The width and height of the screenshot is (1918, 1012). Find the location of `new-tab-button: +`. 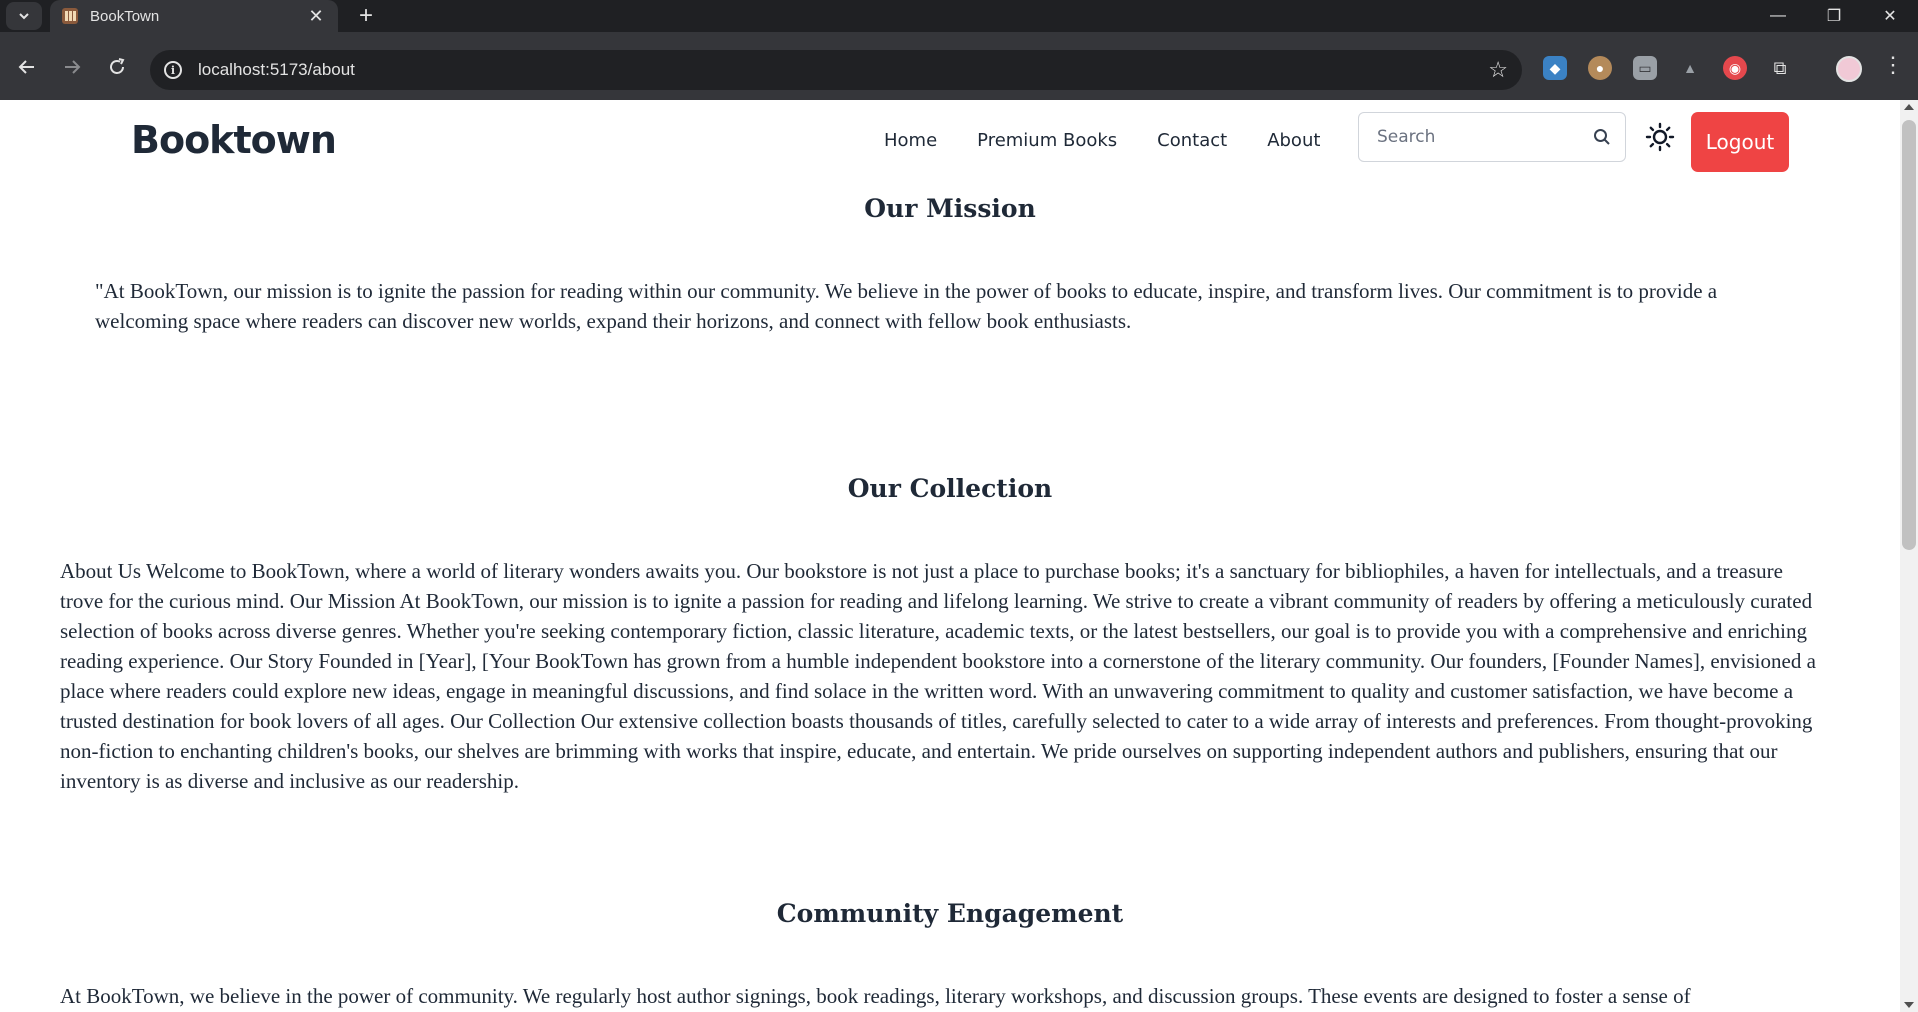

new-tab-button: + is located at coordinates (366, 16).